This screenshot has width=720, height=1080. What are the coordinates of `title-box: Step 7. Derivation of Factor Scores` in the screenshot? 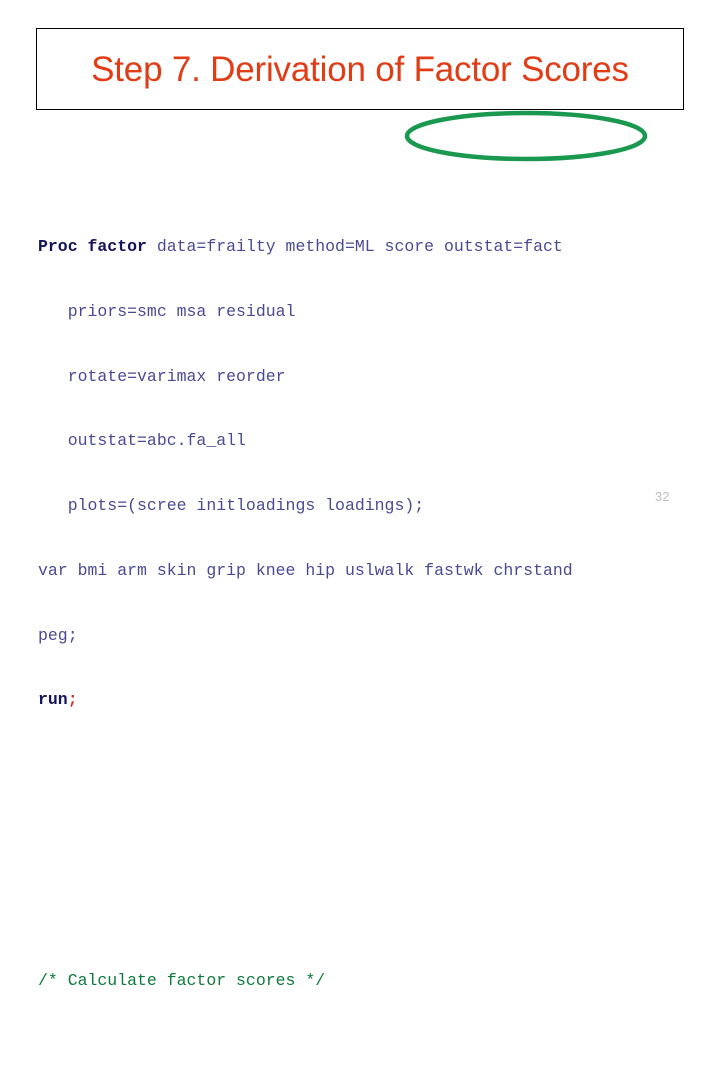 It's located at (360, 69).